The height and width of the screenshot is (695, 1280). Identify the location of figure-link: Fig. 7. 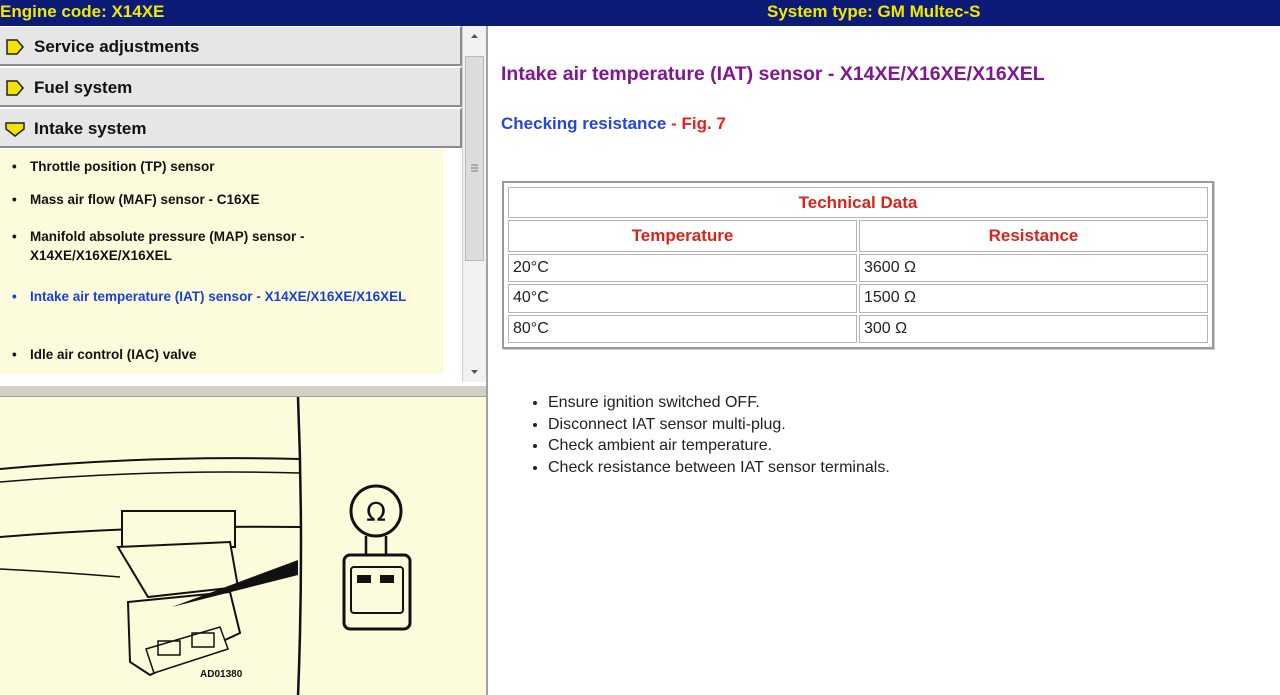
(703, 123).